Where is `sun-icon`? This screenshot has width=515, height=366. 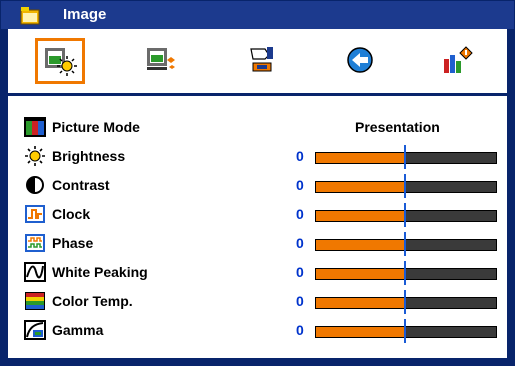 sun-icon is located at coordinates (35, 156).